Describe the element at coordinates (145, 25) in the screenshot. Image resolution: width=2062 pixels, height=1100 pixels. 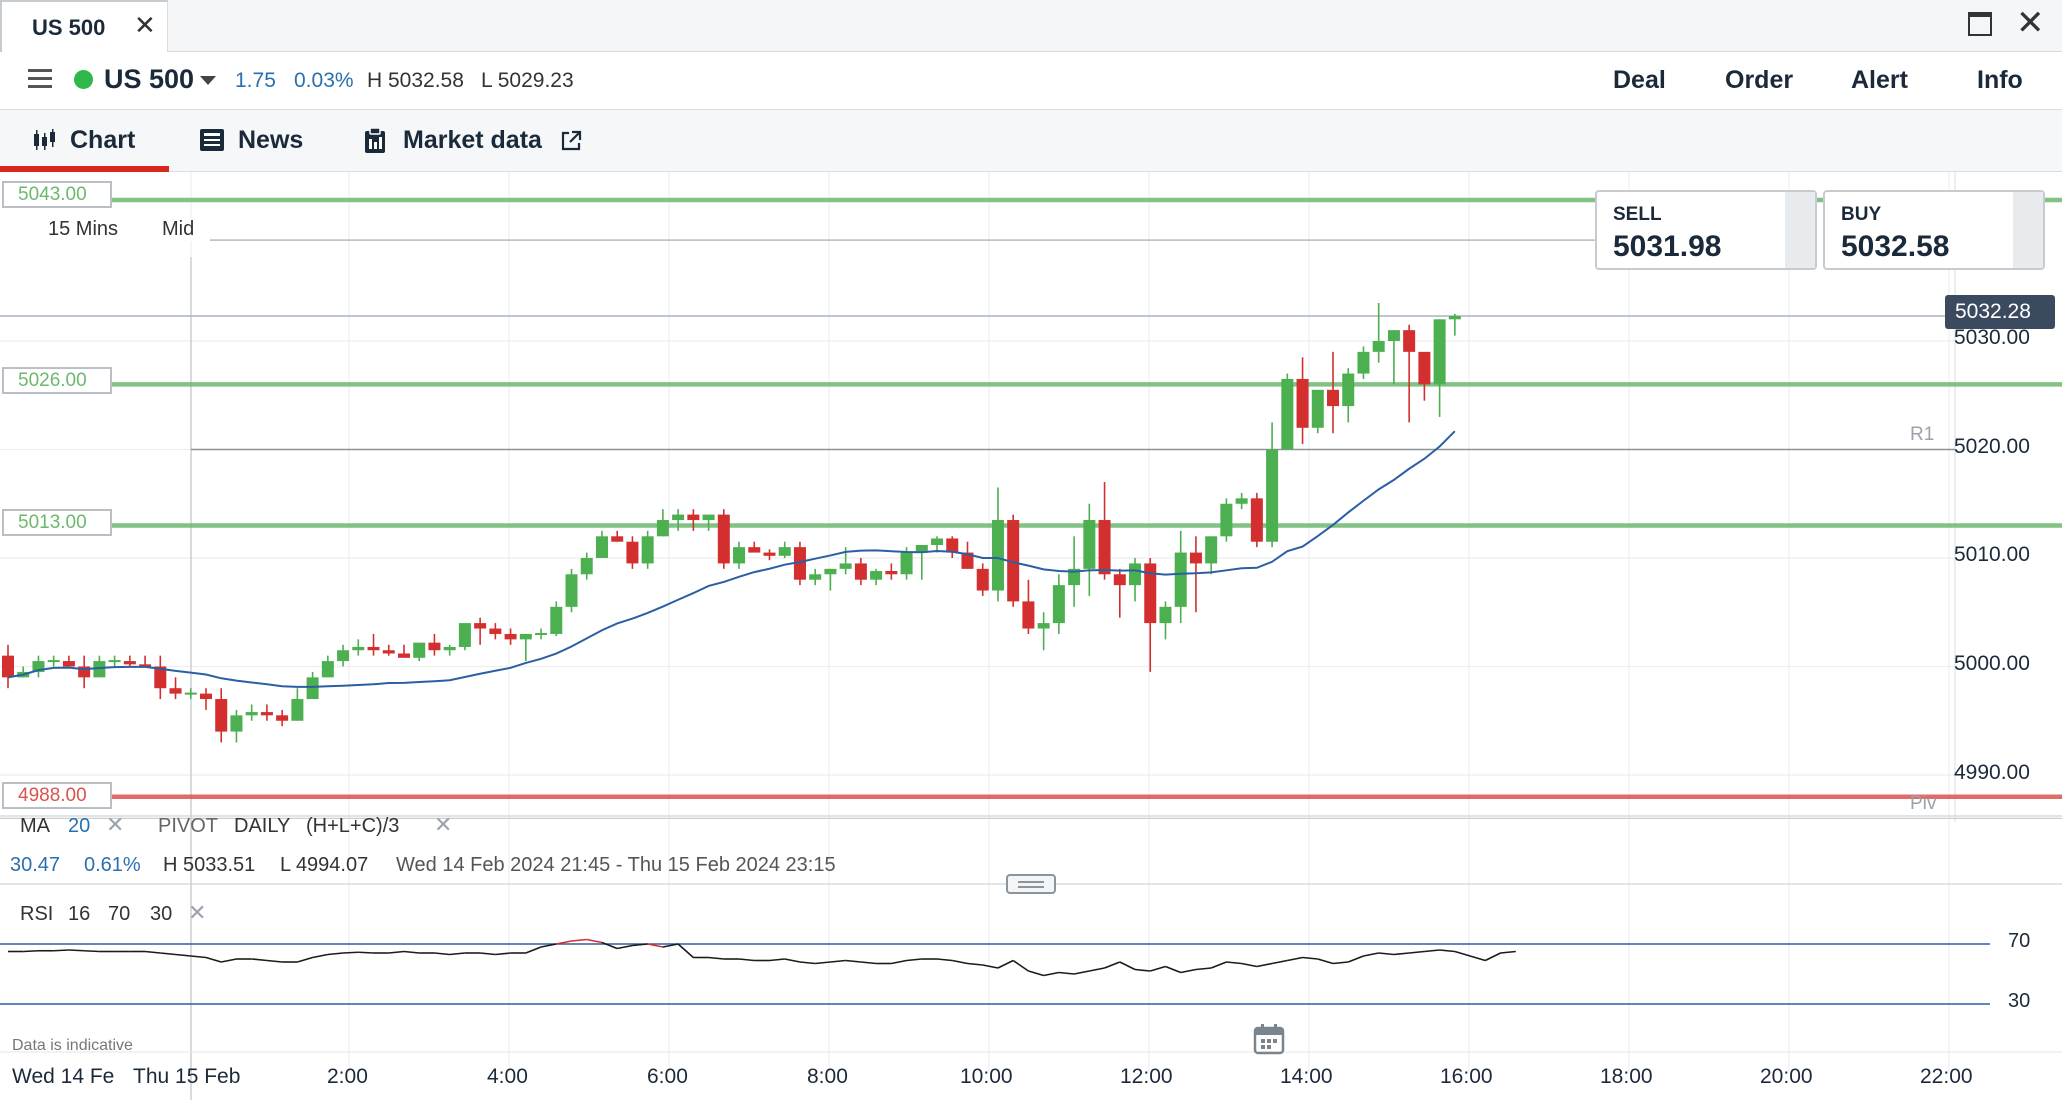
I see `close-tab-icon: ✕` at that location.